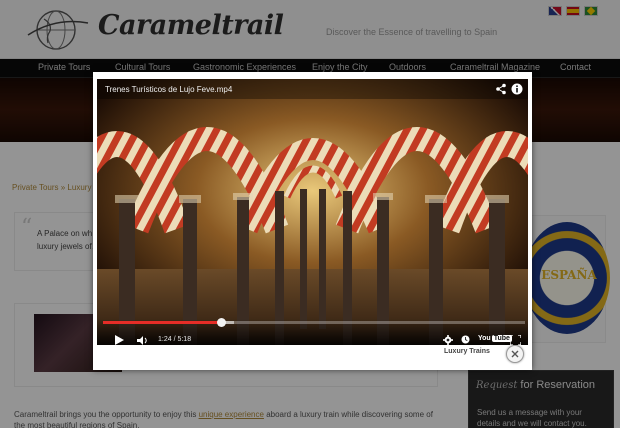 Image resolution: width=620 pixels, height=428 pixels. I want to click on video-time: 1:24 / 5:18, so click(175, 339).